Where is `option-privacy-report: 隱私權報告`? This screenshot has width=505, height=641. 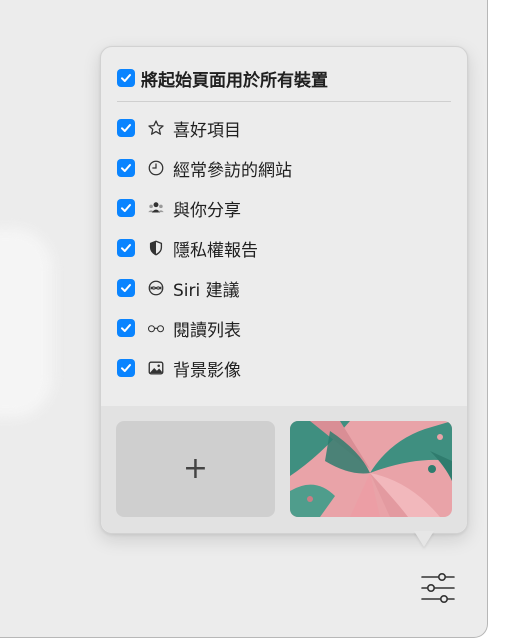
option-privacy-report: 隱私權報告 is located at coordinates (187, 248).